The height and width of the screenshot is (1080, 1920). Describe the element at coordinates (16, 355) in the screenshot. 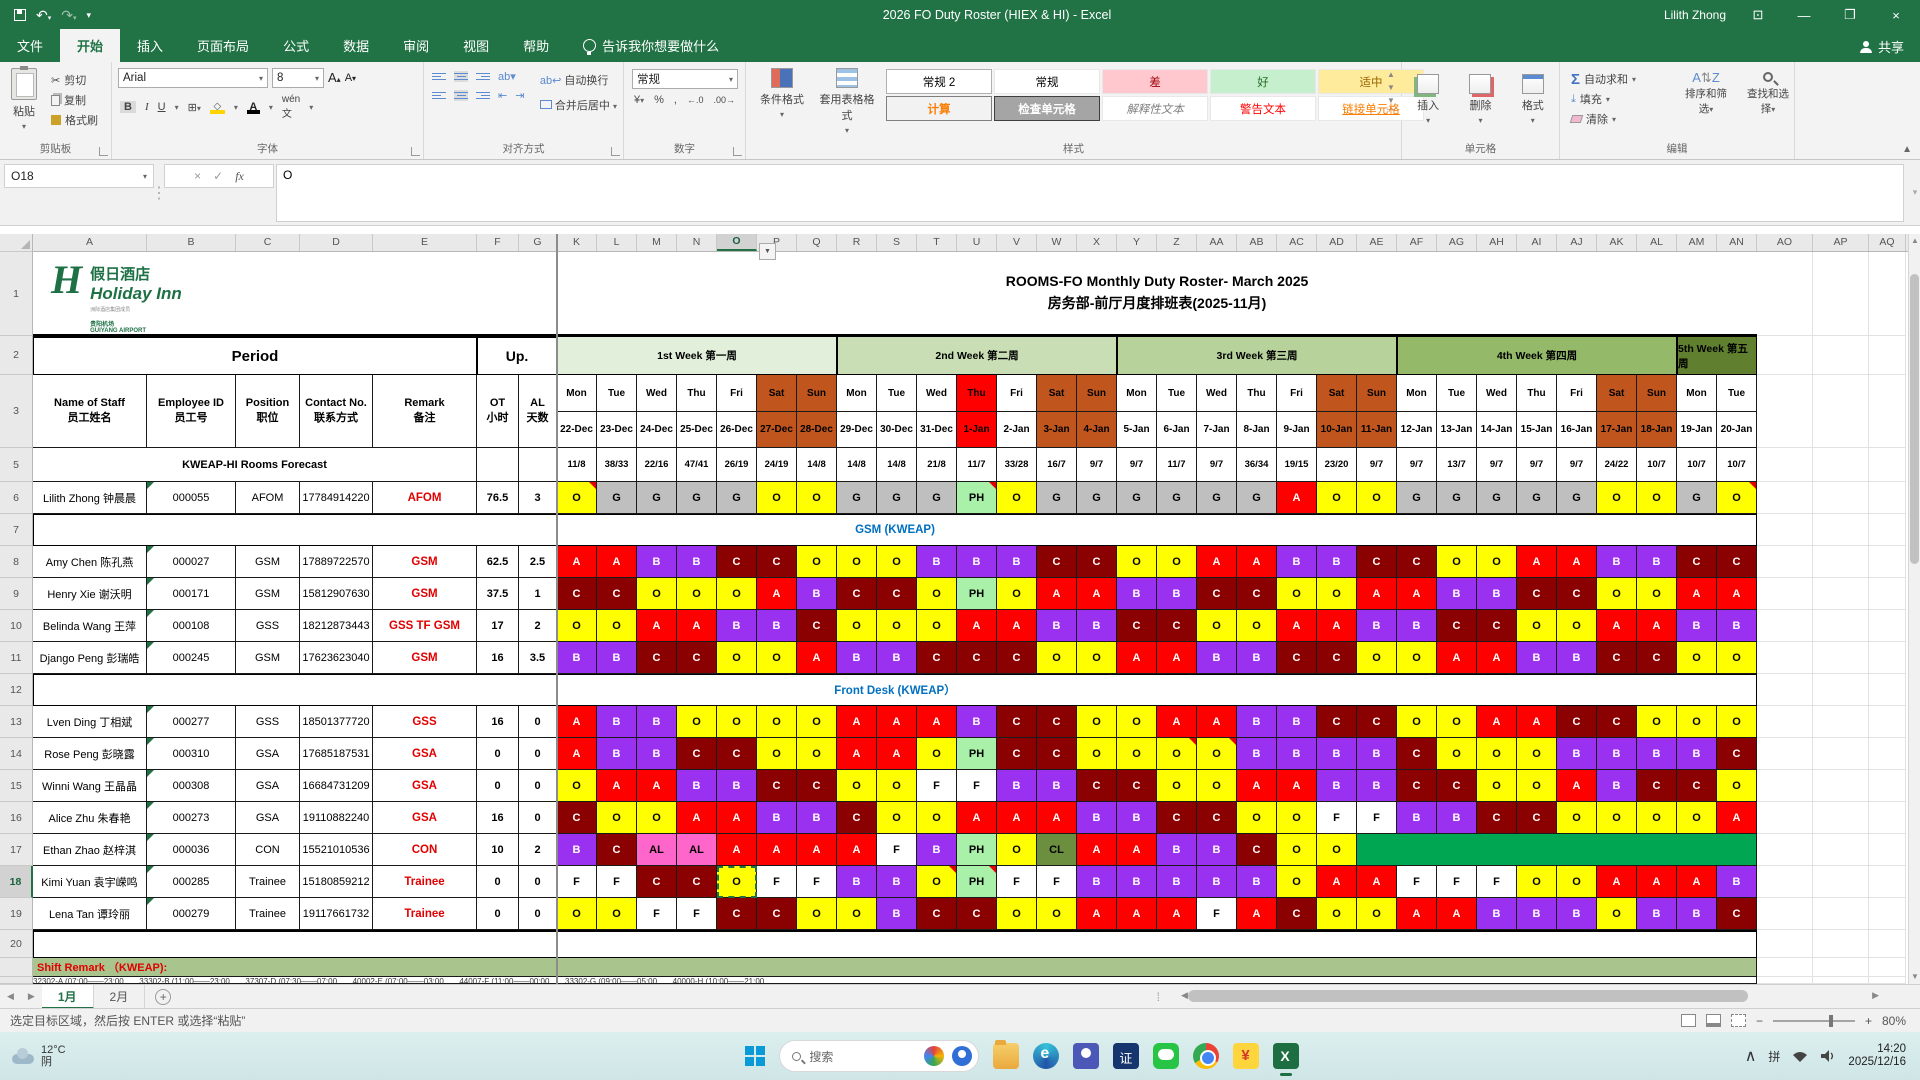

I see `row-header-2: 2` at that location.